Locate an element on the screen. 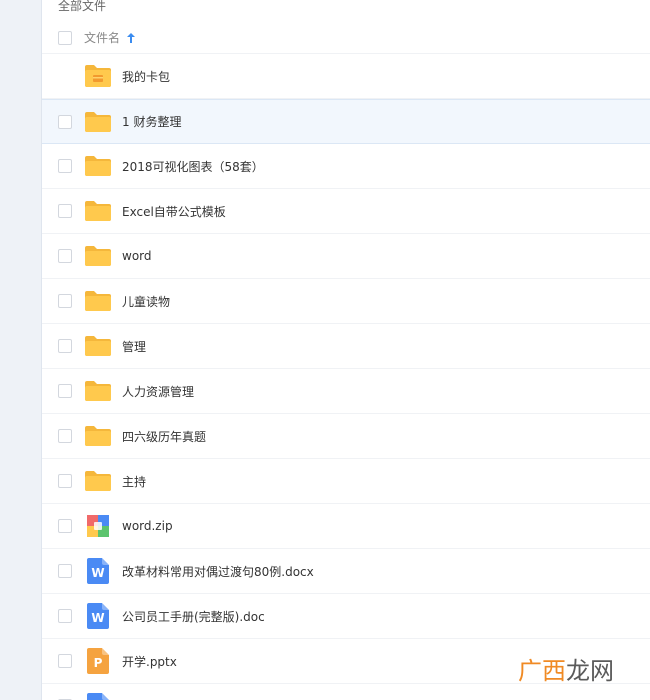 The width and height of the screenshot is (650, 700). file-row: word is located at coordinates (346, 256).